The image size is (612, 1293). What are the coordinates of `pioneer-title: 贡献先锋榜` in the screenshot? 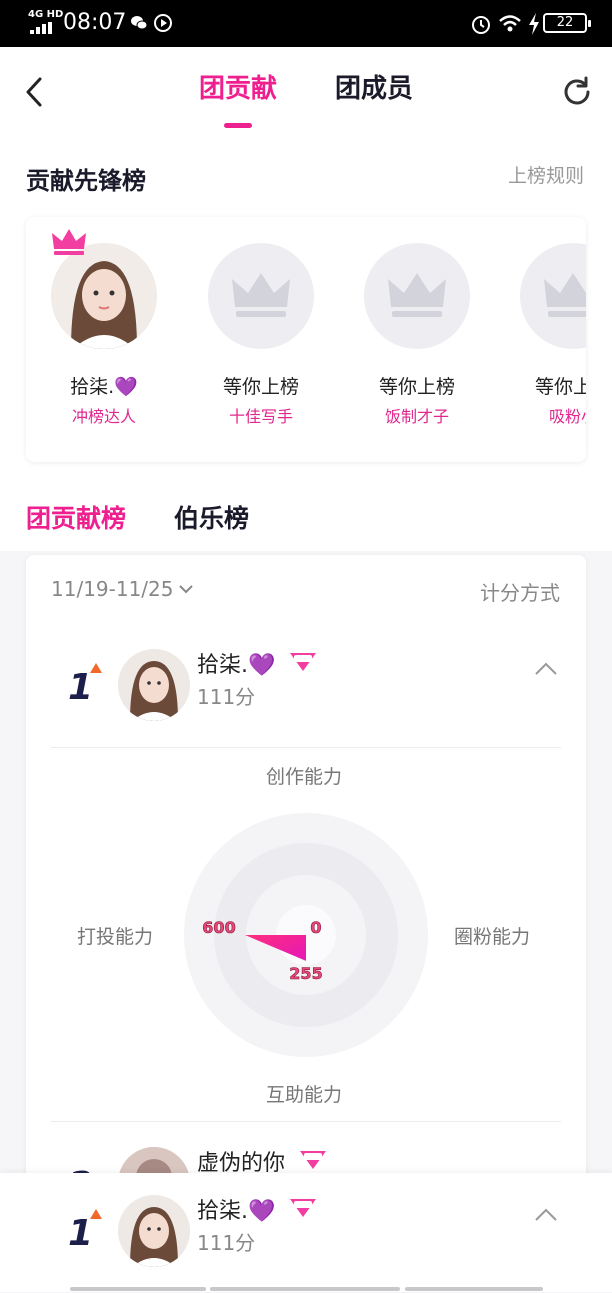 It's located at (86, 181).